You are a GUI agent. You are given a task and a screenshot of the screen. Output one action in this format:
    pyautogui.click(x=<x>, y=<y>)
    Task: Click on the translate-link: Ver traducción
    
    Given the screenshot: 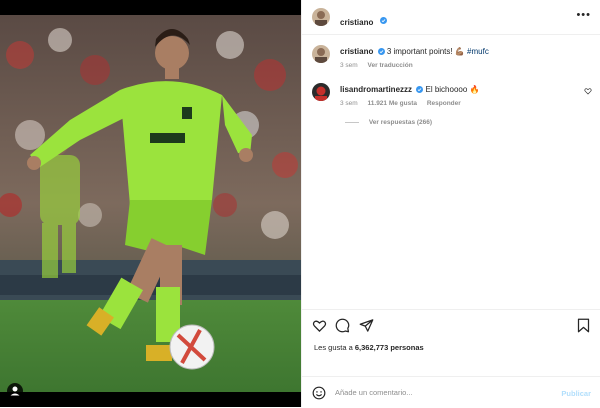 What is the action you would take?
    pyautogui.click(x=390, y=65)
    